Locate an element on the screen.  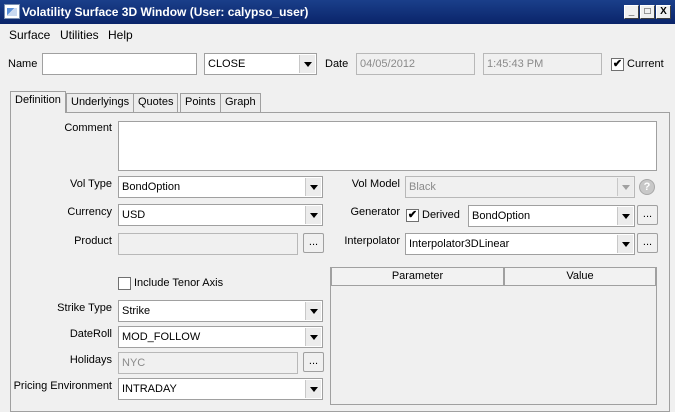
product-label: Product is located at coordinates (93, 241).